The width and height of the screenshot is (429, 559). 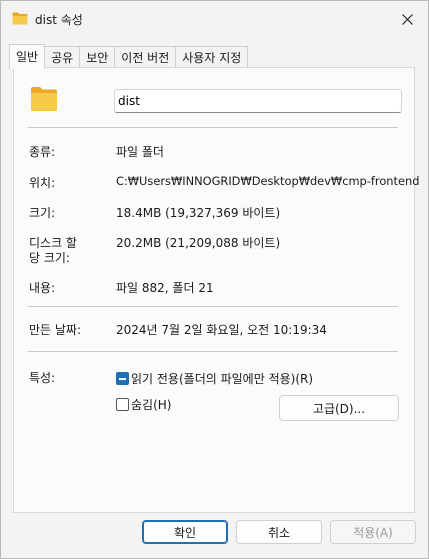 What do you see at coordinates (165, 288) in the screenshot?
I see `contents-value: 파일 882, 폴더 21` at bounding box center [165, 288].